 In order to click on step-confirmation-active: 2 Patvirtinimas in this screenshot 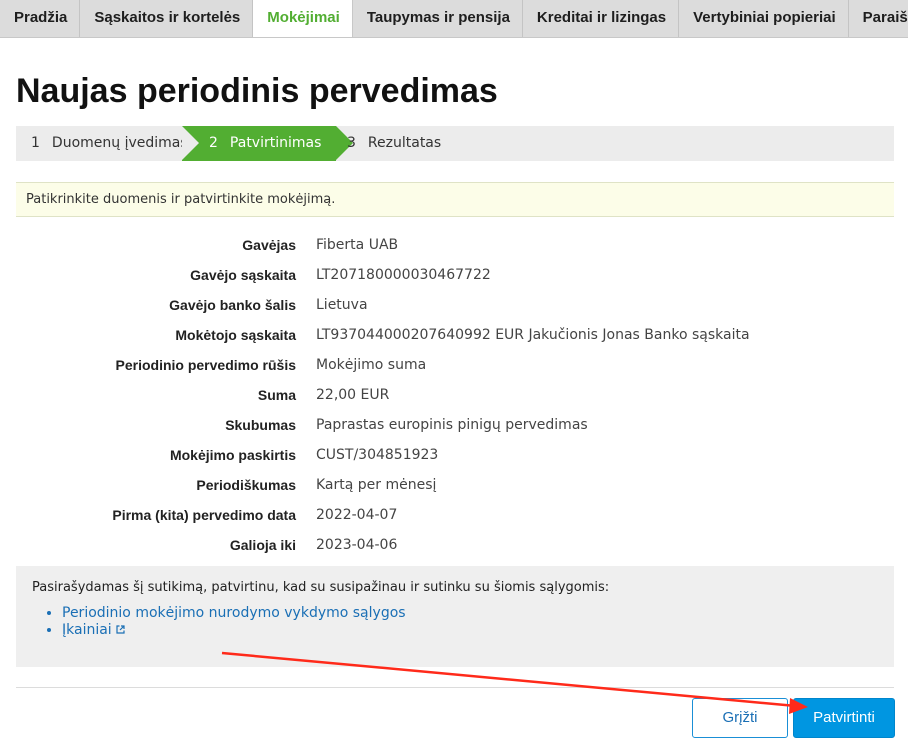, I will do `click(267, 143)`.